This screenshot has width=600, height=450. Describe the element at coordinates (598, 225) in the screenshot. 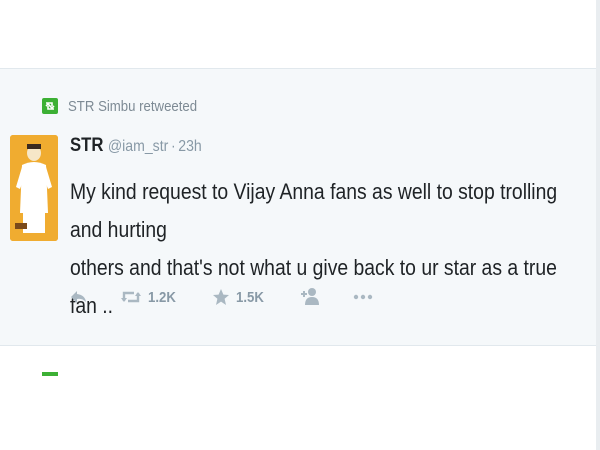

I see `page-right-edge` at that location.